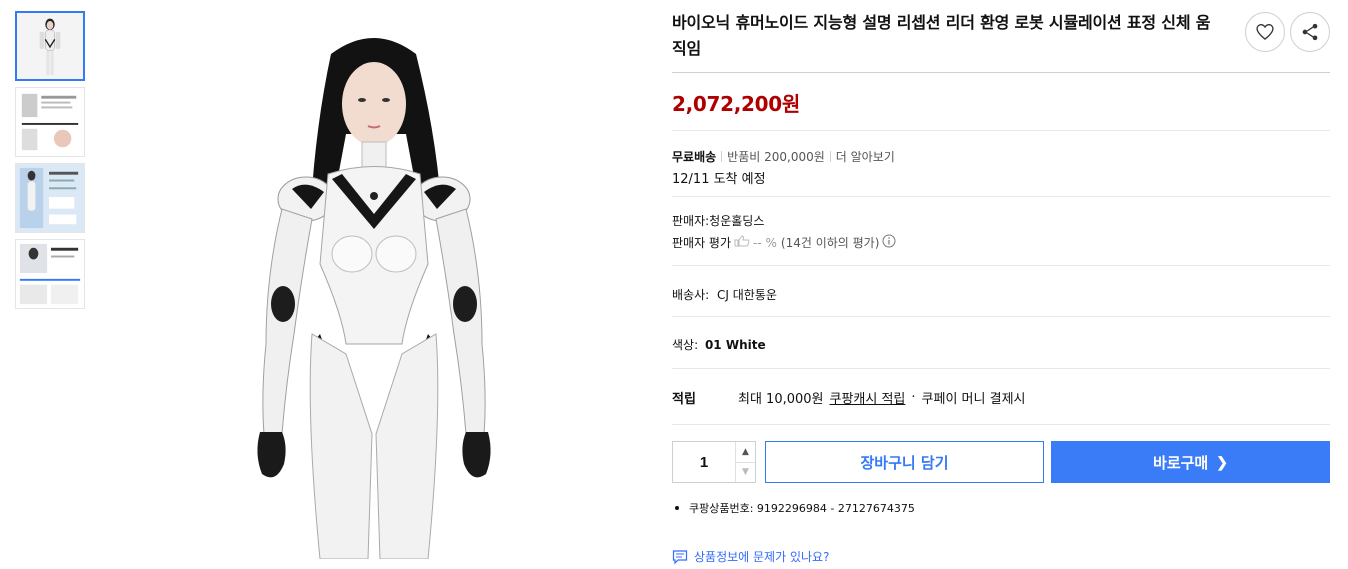 The height and width of the screenshot is (569, 1348). Describe the element at coordinates (747, 295) in the screenshot. I see `courier-value: CJ 대한통운` at that location.